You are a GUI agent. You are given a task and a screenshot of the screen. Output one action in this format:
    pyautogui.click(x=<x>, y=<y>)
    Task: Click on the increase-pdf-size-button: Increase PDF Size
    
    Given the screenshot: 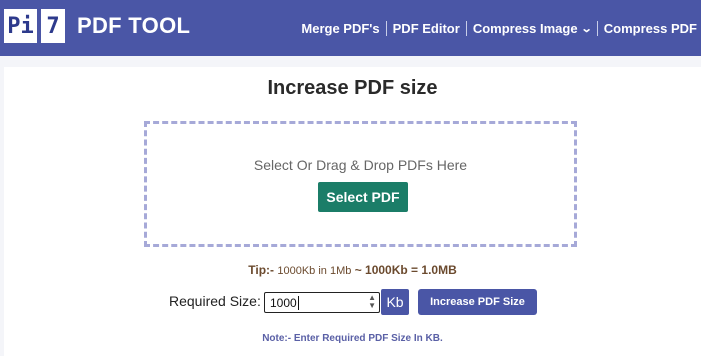 What is the action you would take?
    pyautogui.click(x=477, y=302)
    